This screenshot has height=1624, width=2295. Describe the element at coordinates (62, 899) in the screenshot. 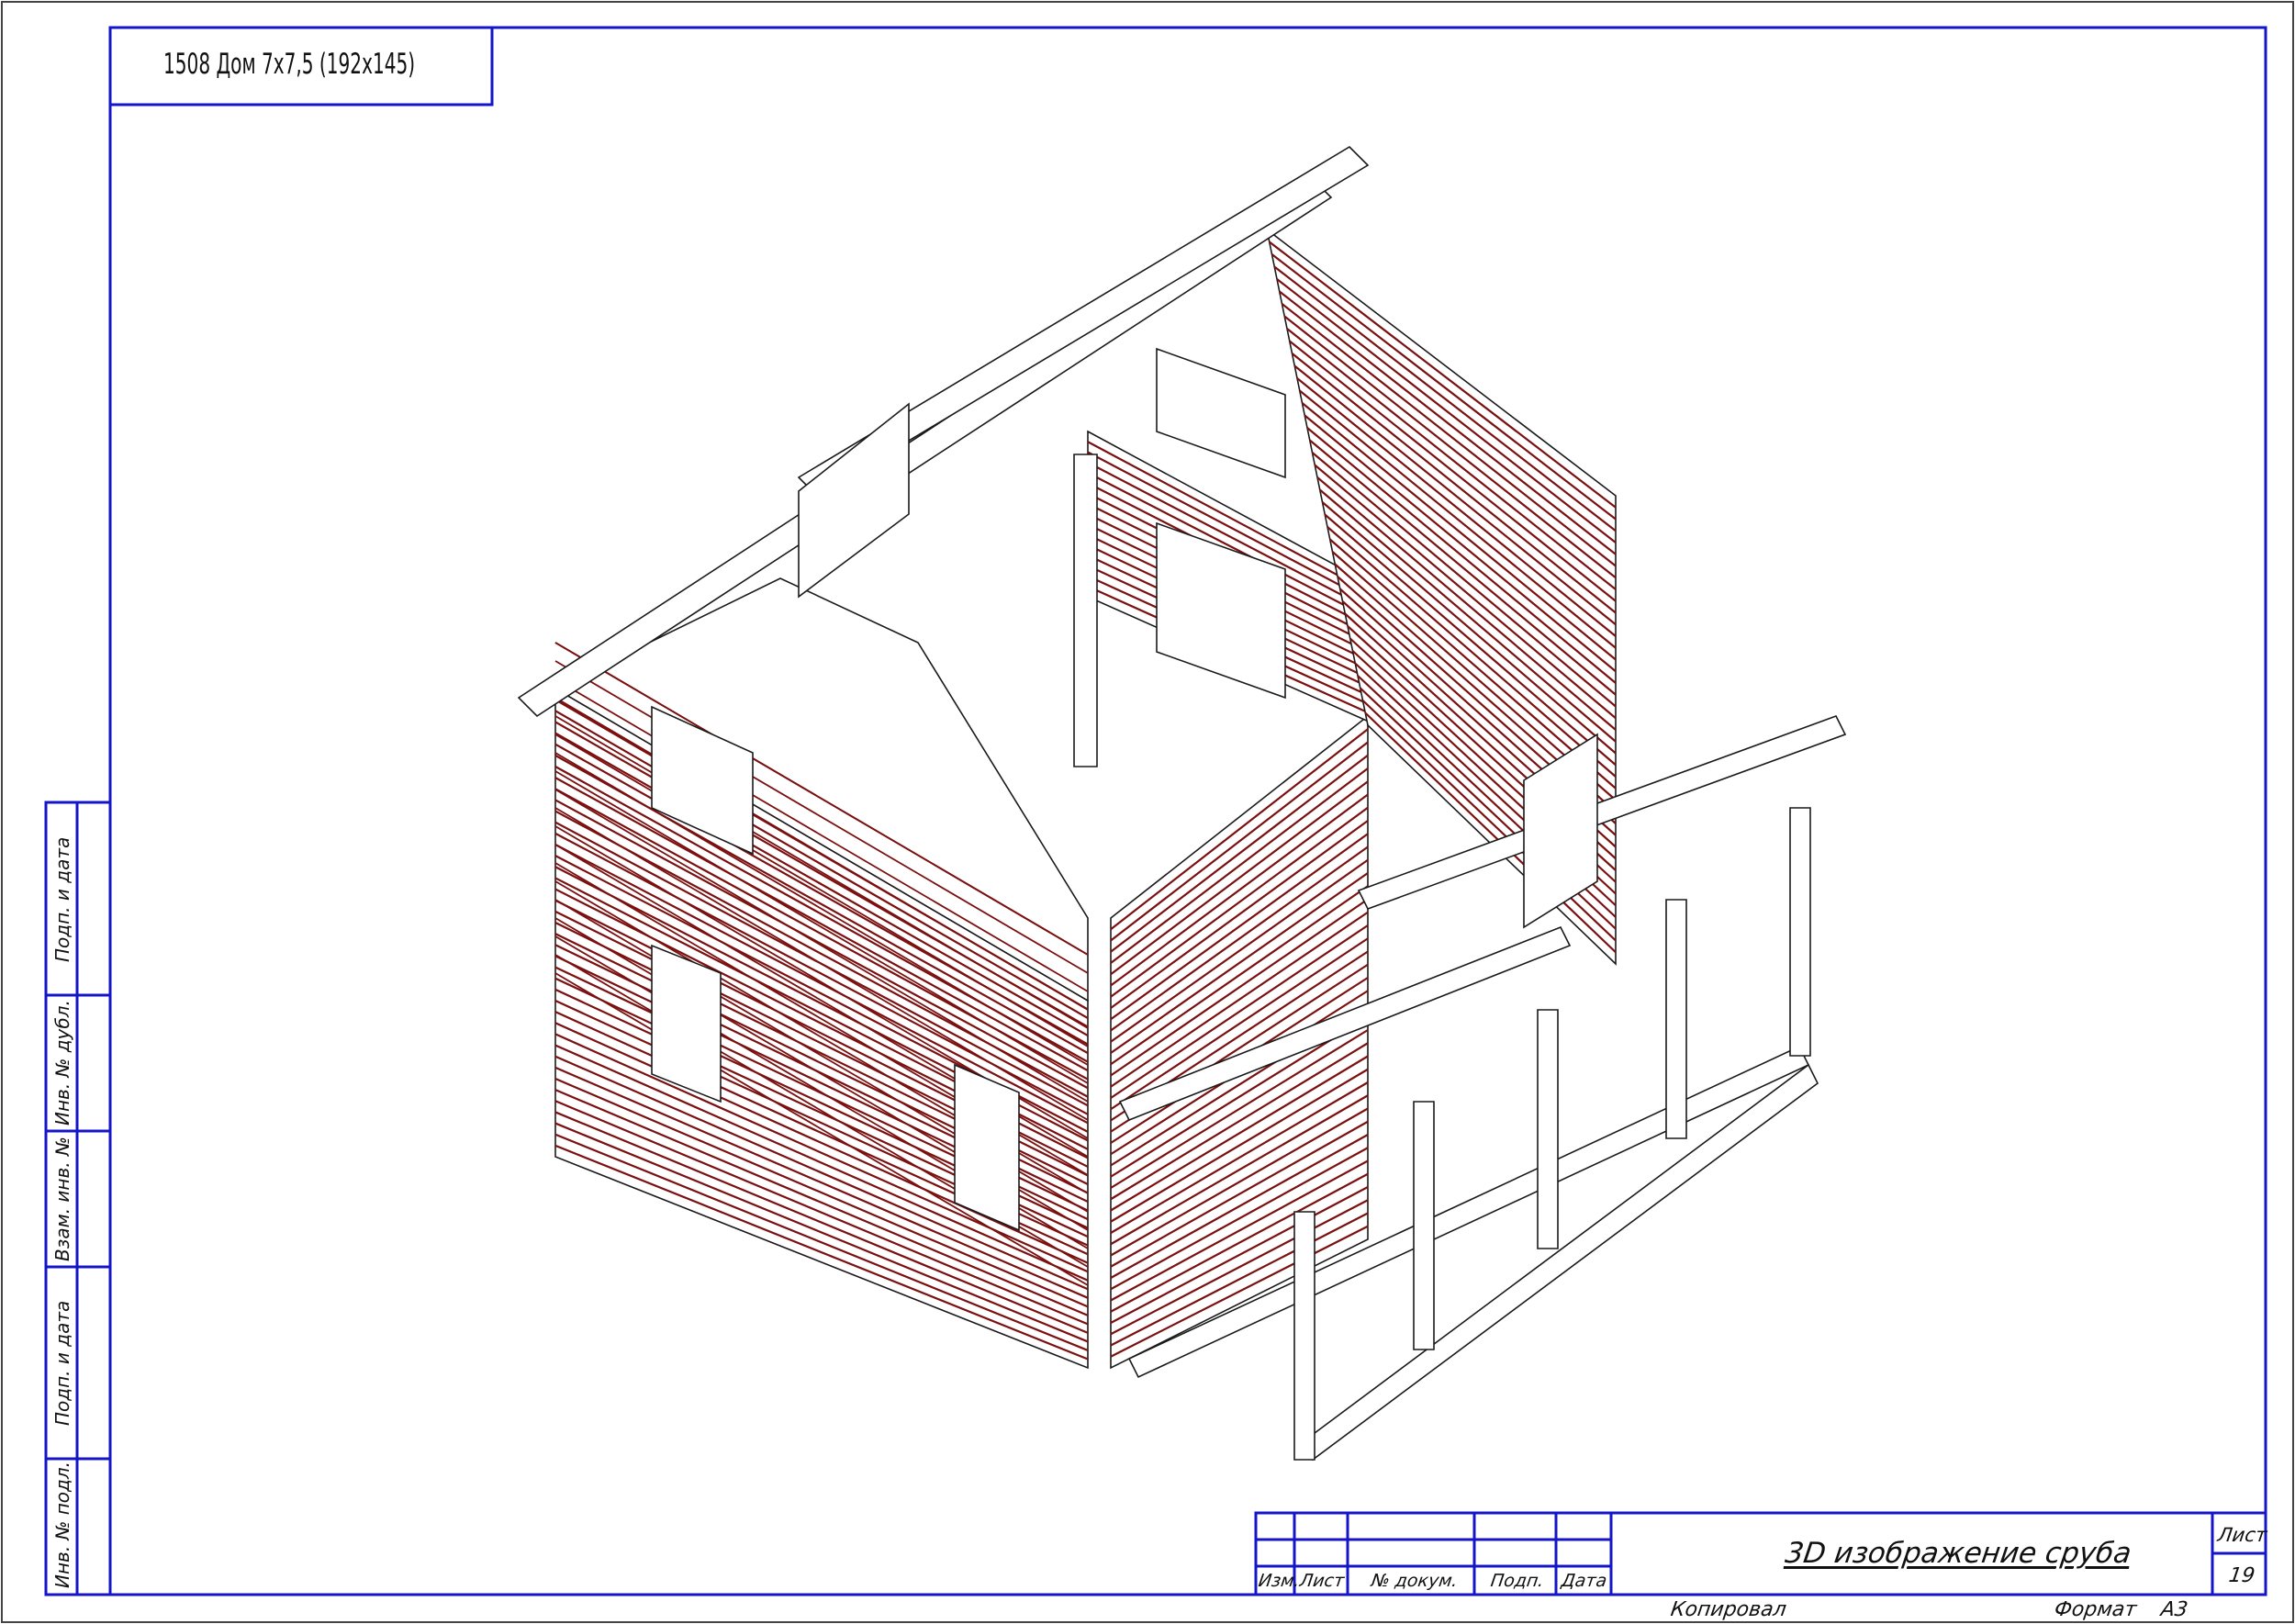

I see `side-stamp-label-1: Подп. и дата` at that location.